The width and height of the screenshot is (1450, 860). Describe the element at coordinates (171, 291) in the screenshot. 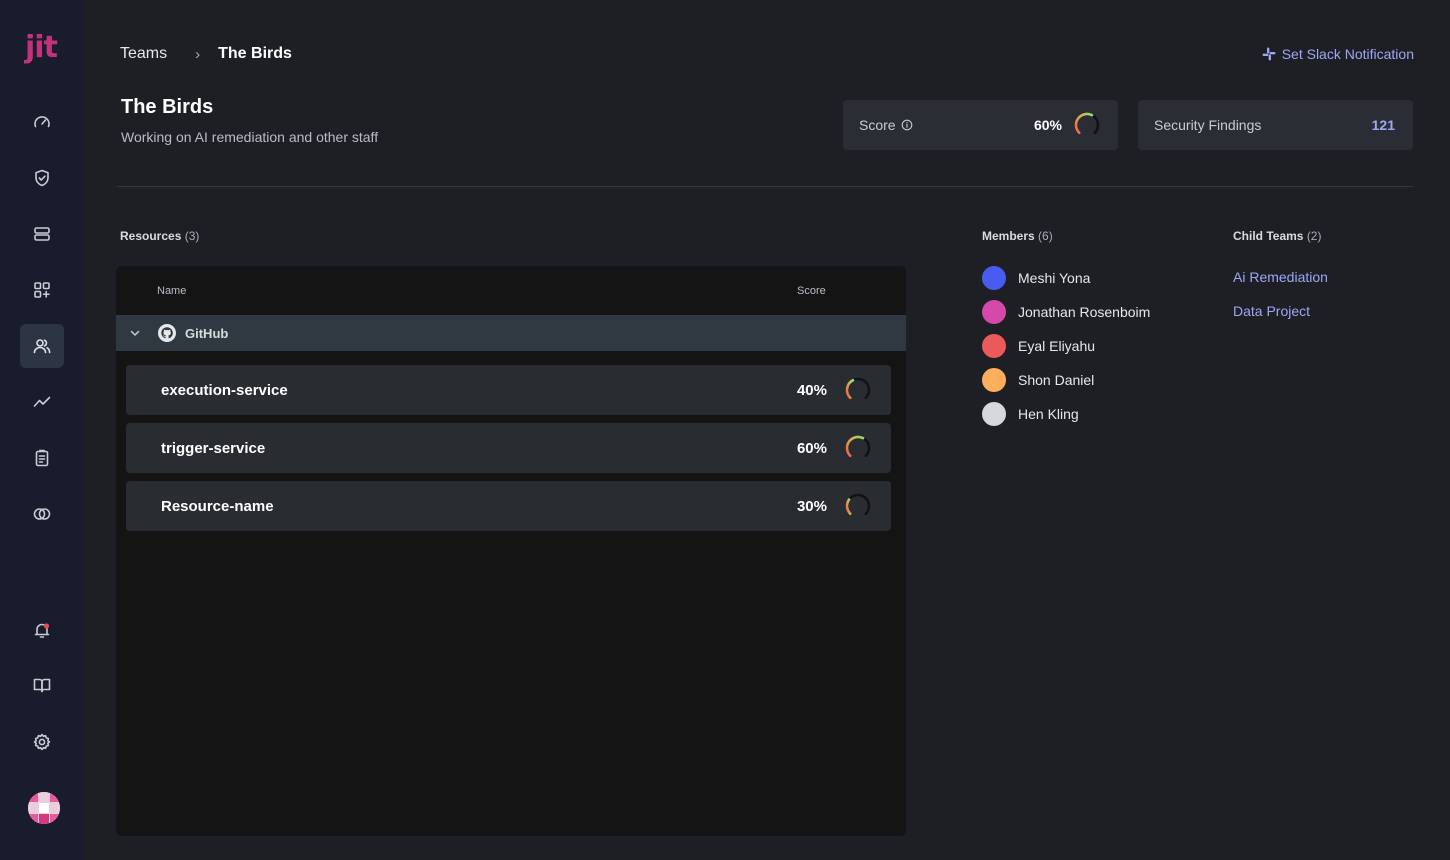

I see `column-header-name: Name` at that location.